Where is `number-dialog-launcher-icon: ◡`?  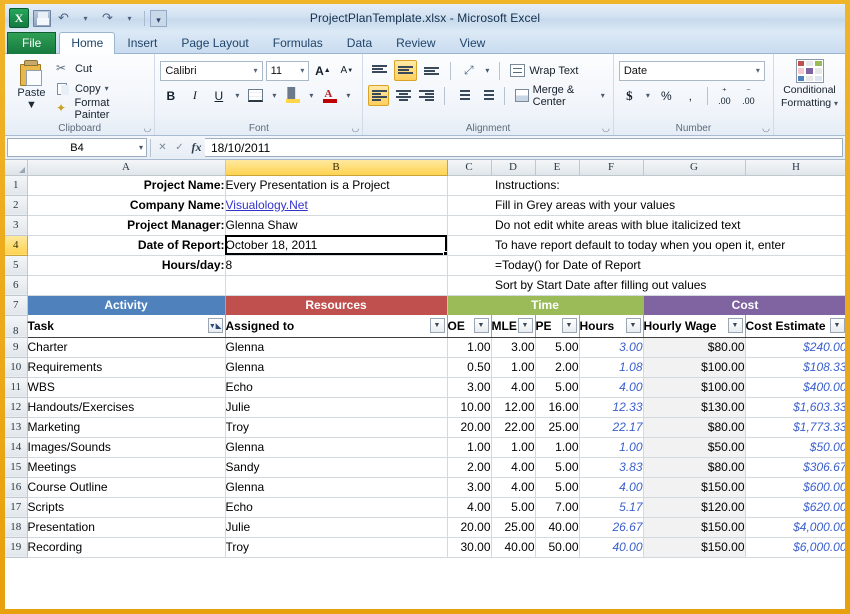 number-dialog-launcher-icon: ◡ is located at coordinates (766, 128).